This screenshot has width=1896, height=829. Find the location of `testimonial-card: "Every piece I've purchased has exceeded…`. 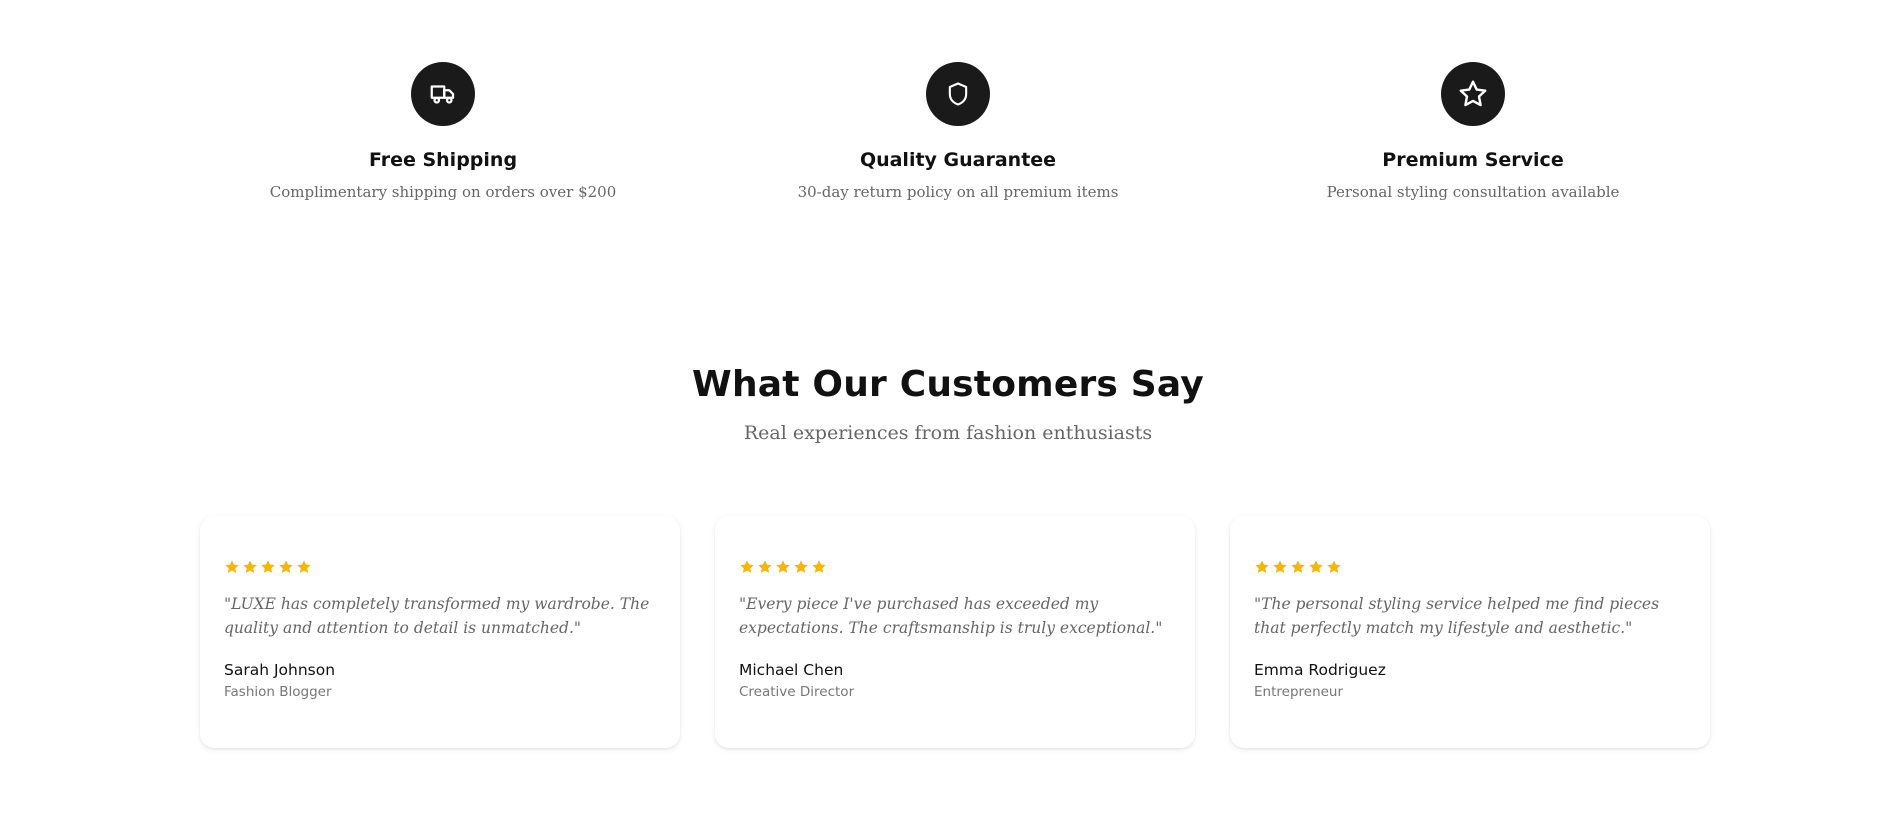

testimonial-card: "Every piece I've purchased has exceeded… is located at coordinates (955, 632).